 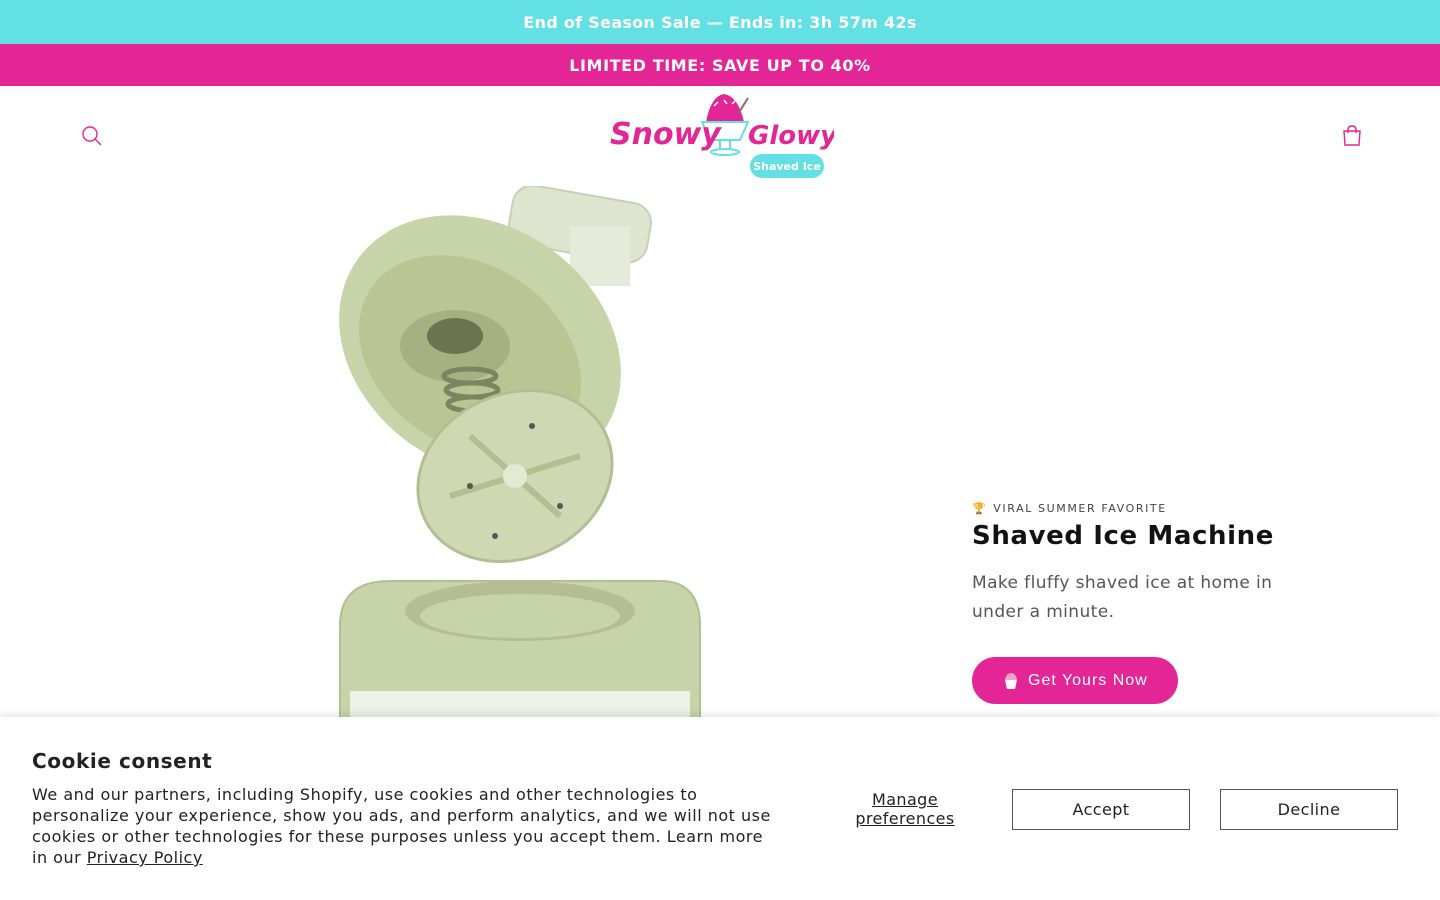 I want to click on site-header: Snowy Glowy Shaved Ice, so click(x=720, y=136).